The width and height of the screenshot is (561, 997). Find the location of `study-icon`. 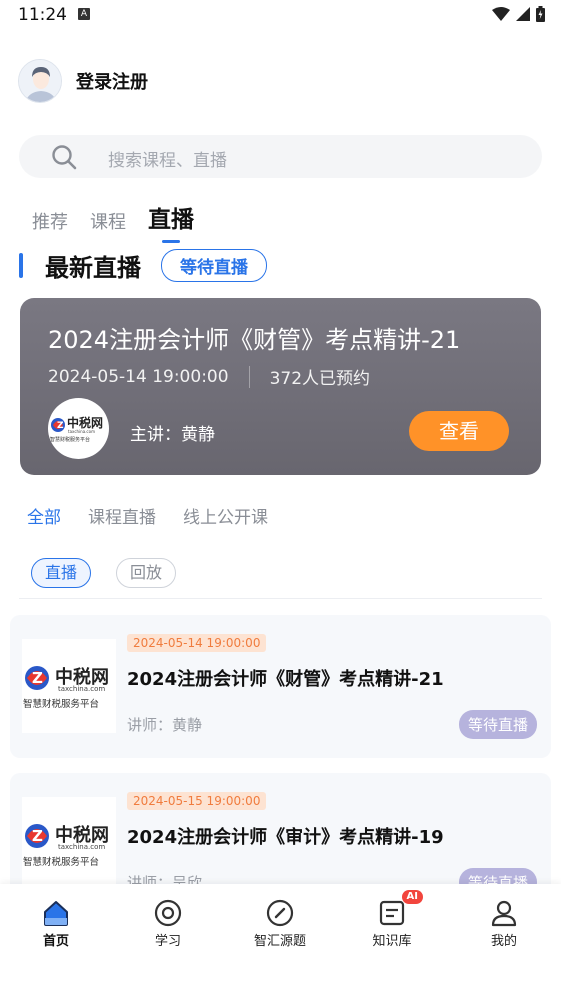

study-icon is located at coordinates (168, 913).